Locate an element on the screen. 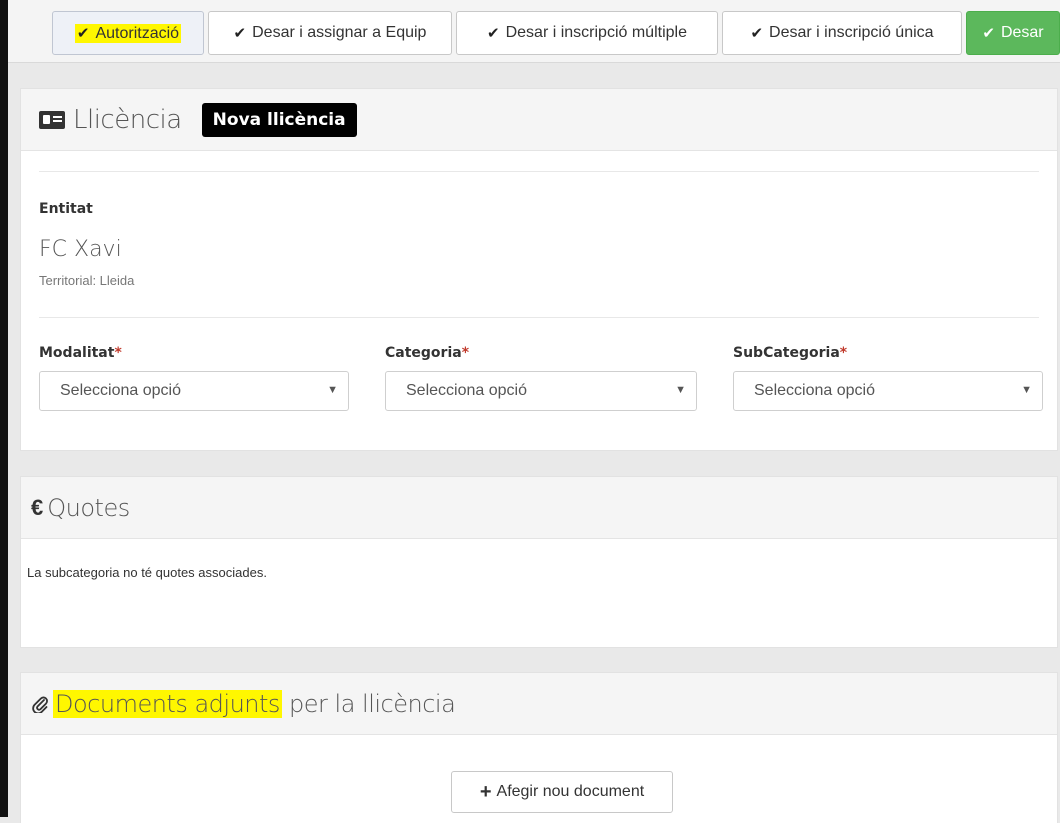  subcategory-label: SubCategoria* is located at coordinates (790, 353).